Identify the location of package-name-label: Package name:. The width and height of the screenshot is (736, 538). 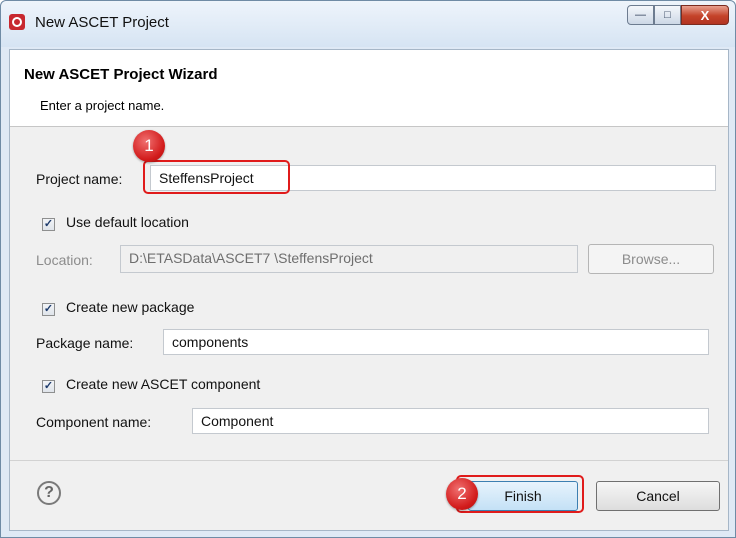
(85, 343).